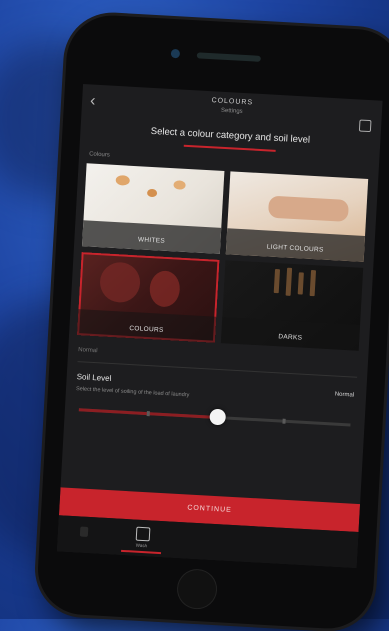 The height and width of the screenshot is (631, 389). What do you see at coordinates (344, 395) in the screenshot?
I see `soil-level-value: Normal` at bounding box center [344, 395].